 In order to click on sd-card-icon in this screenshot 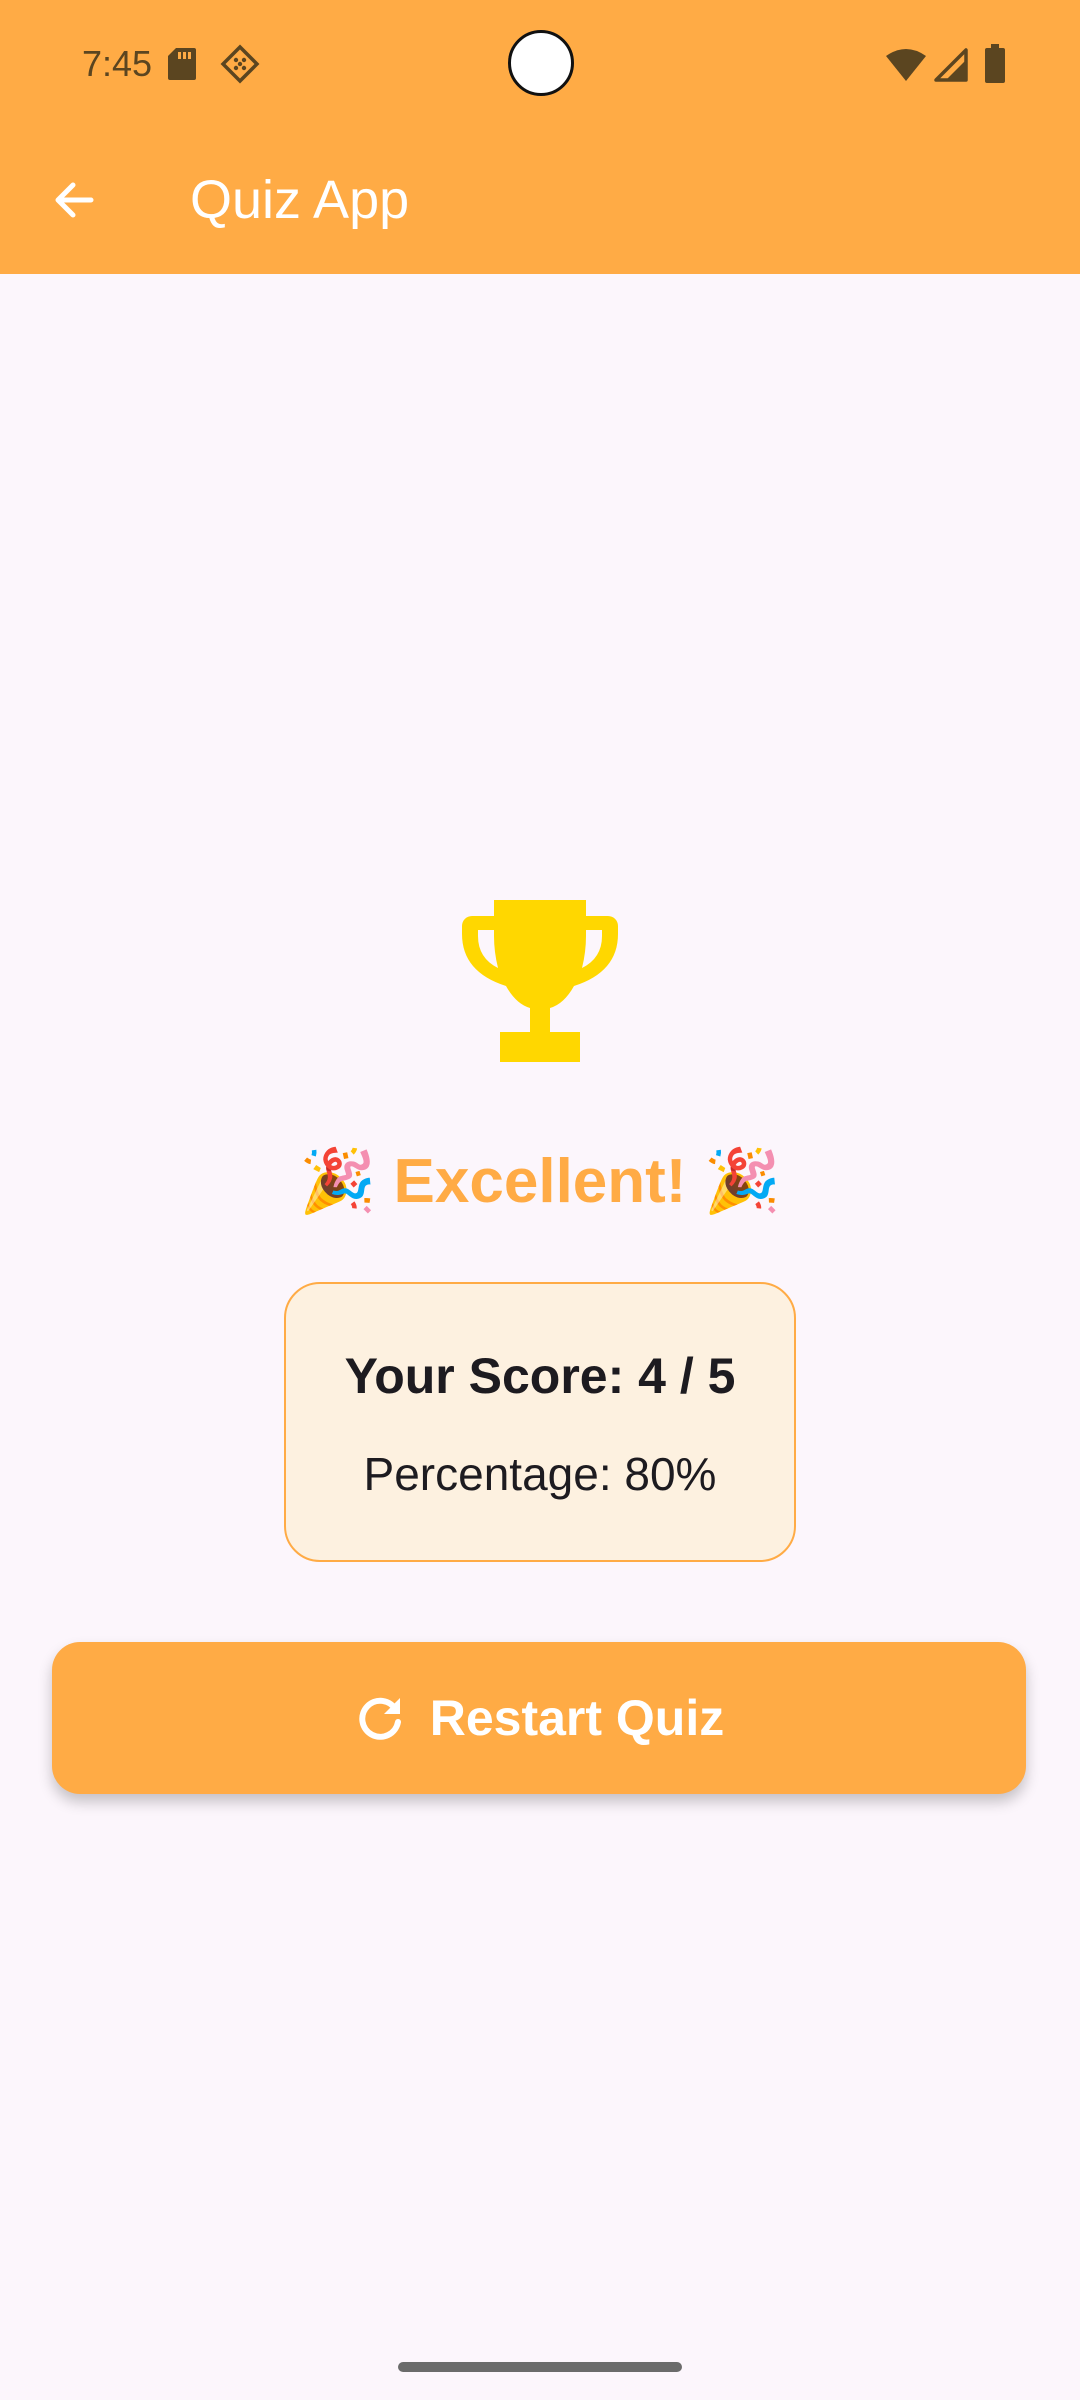, I will do `click(182, 64)`.